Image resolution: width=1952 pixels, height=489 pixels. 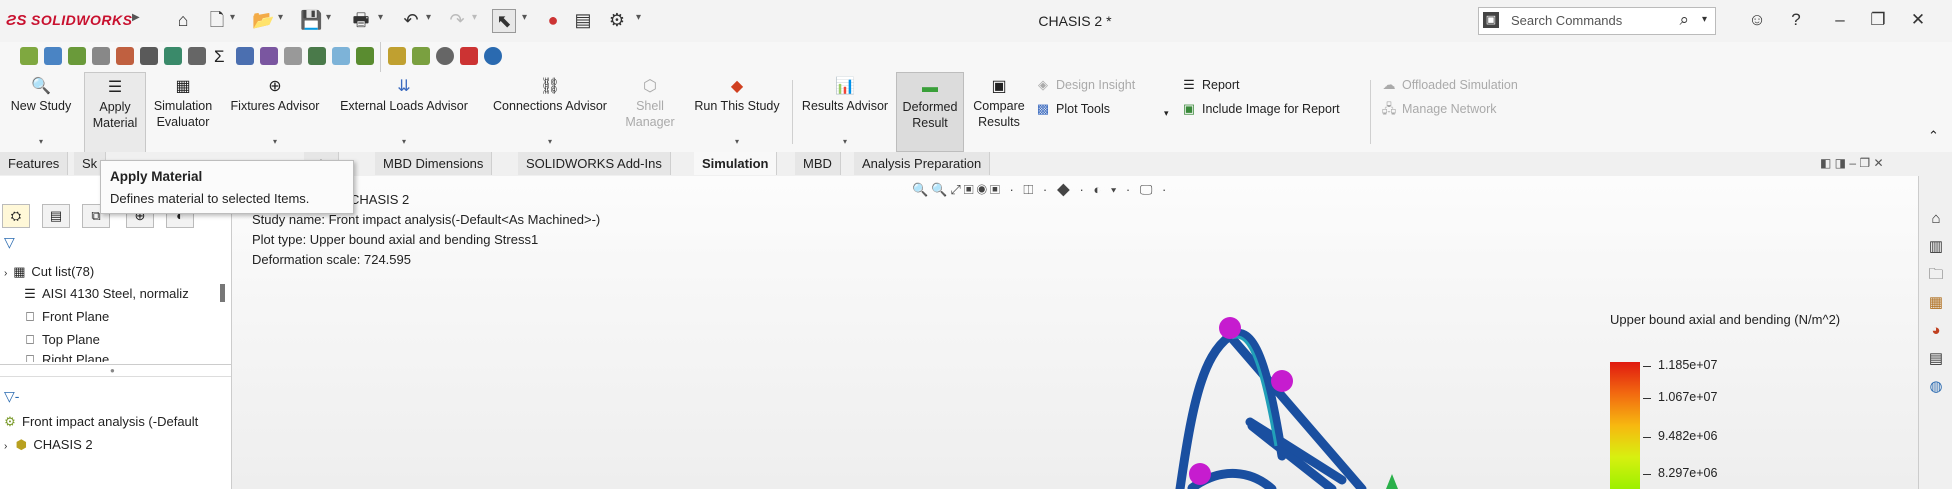 What do you see at coordinates (112, 370) in the screenshot?
I see `splitter-handle-icon: ●` at bounding box center [112, 370].